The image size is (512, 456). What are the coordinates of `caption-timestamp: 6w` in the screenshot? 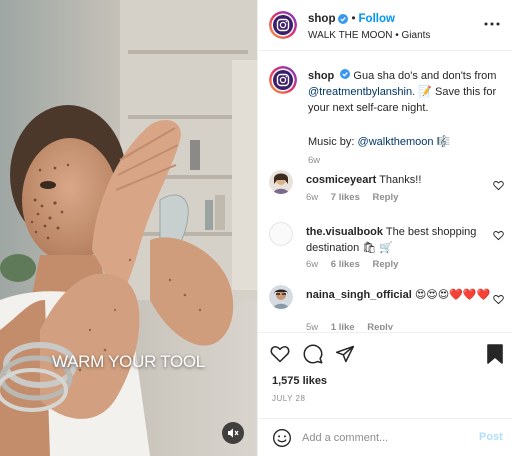 It's located at (314, 160).